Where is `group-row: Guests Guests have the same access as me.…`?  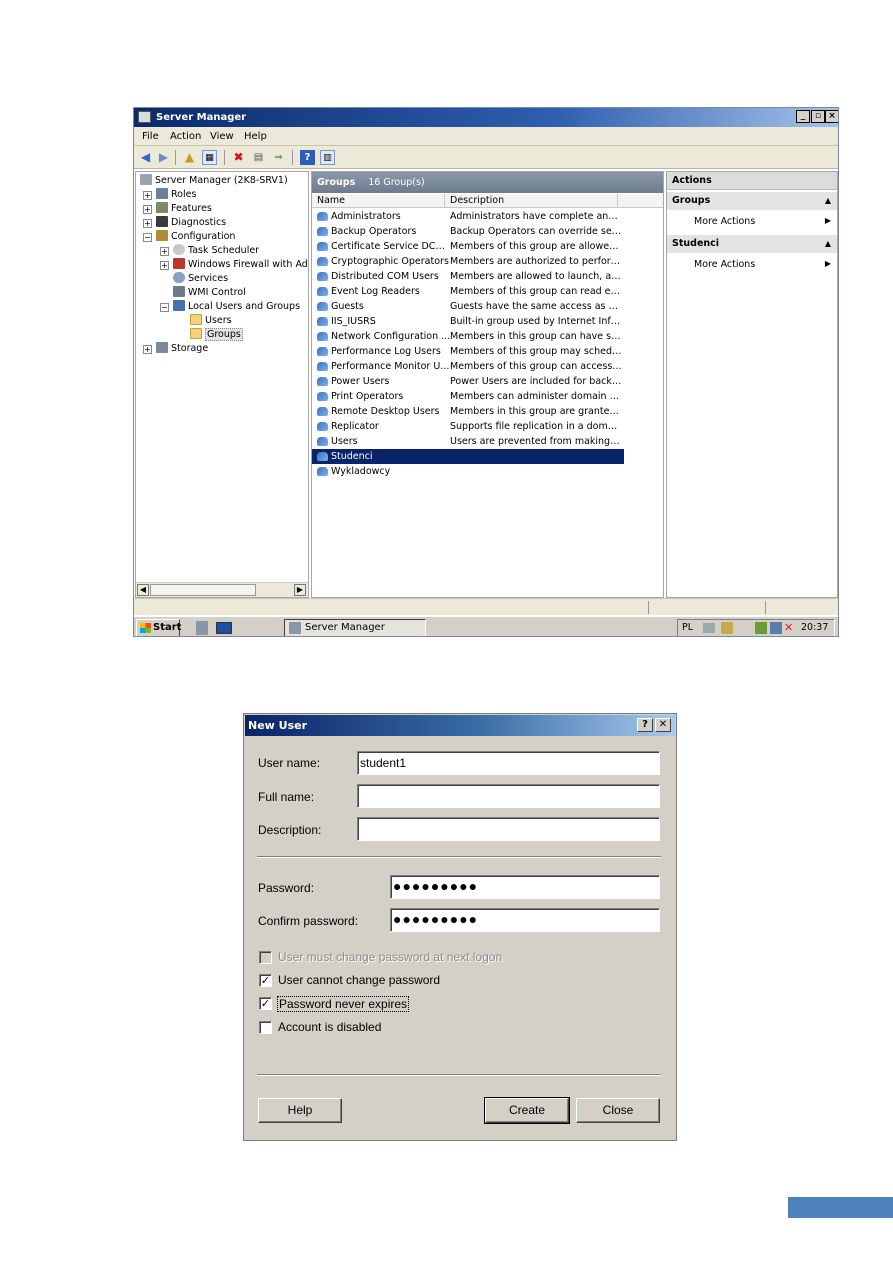
group-row: Guests Guests have the same access as me.… is located at coordinates (468, 306).